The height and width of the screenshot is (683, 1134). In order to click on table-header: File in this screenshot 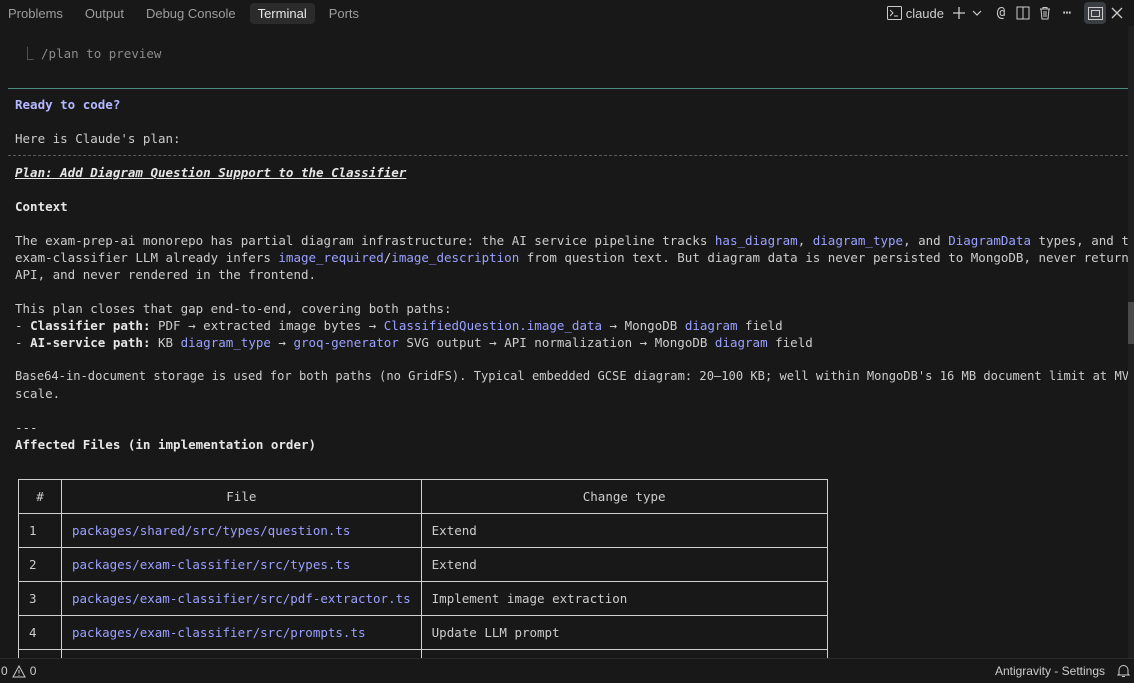, I will do `click(241, 496)`.